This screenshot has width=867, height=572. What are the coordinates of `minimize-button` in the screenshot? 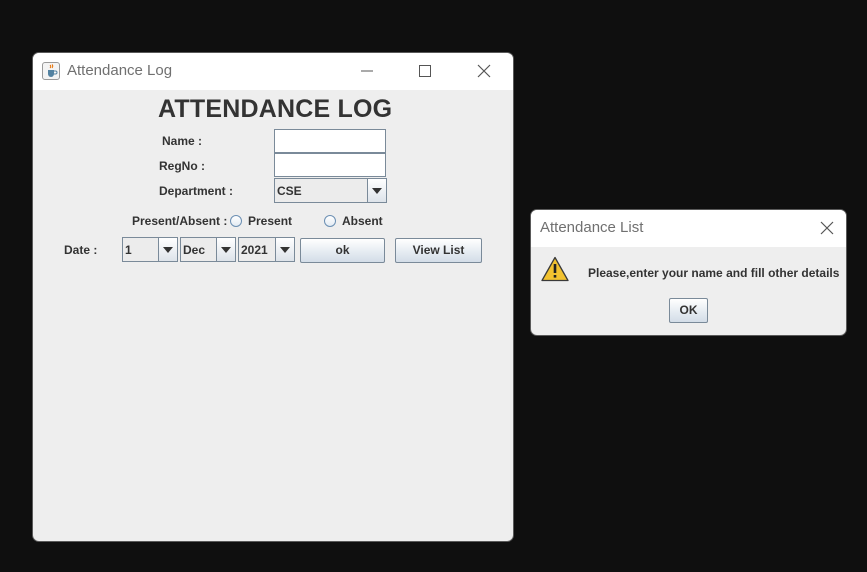 It's located at (367, 71).